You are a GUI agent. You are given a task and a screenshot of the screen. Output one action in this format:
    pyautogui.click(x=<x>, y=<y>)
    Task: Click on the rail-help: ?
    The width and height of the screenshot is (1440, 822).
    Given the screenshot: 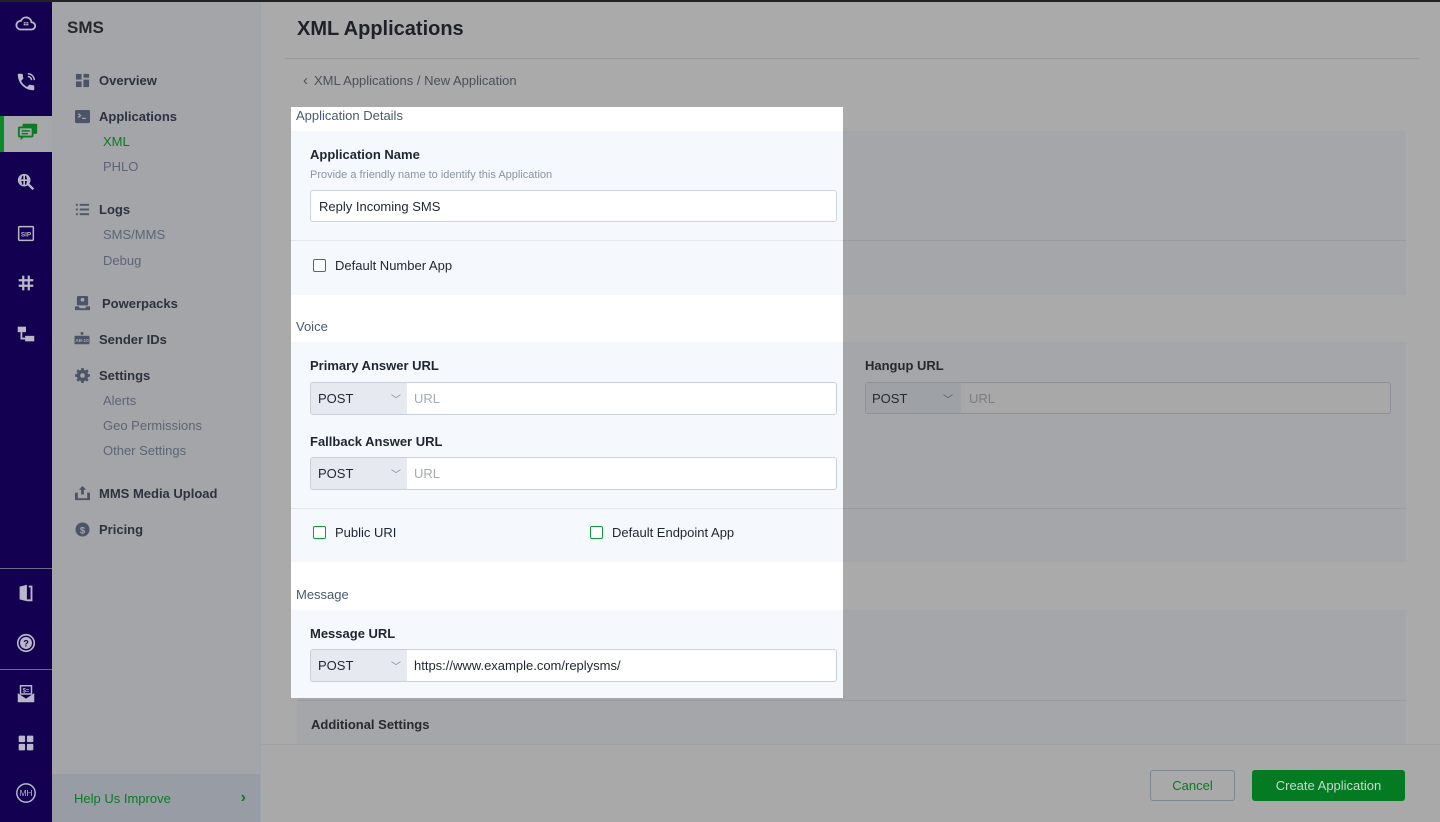 What is the action you would take?
    pyautogui.click(x=26, y=645)
    